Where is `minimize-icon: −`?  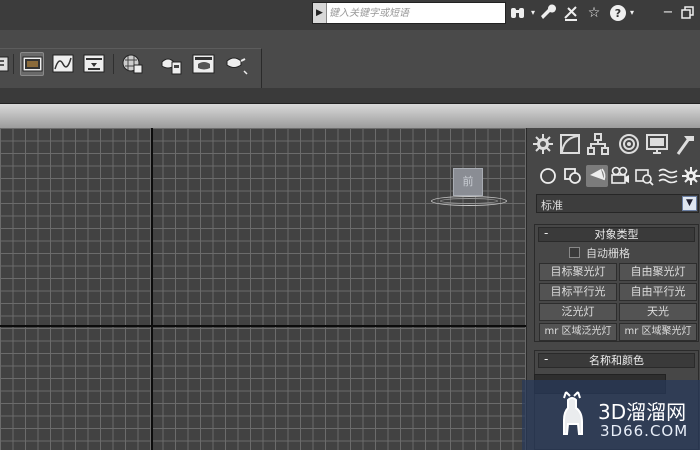 minimize-icon: − is located at coordinates (668, 13).